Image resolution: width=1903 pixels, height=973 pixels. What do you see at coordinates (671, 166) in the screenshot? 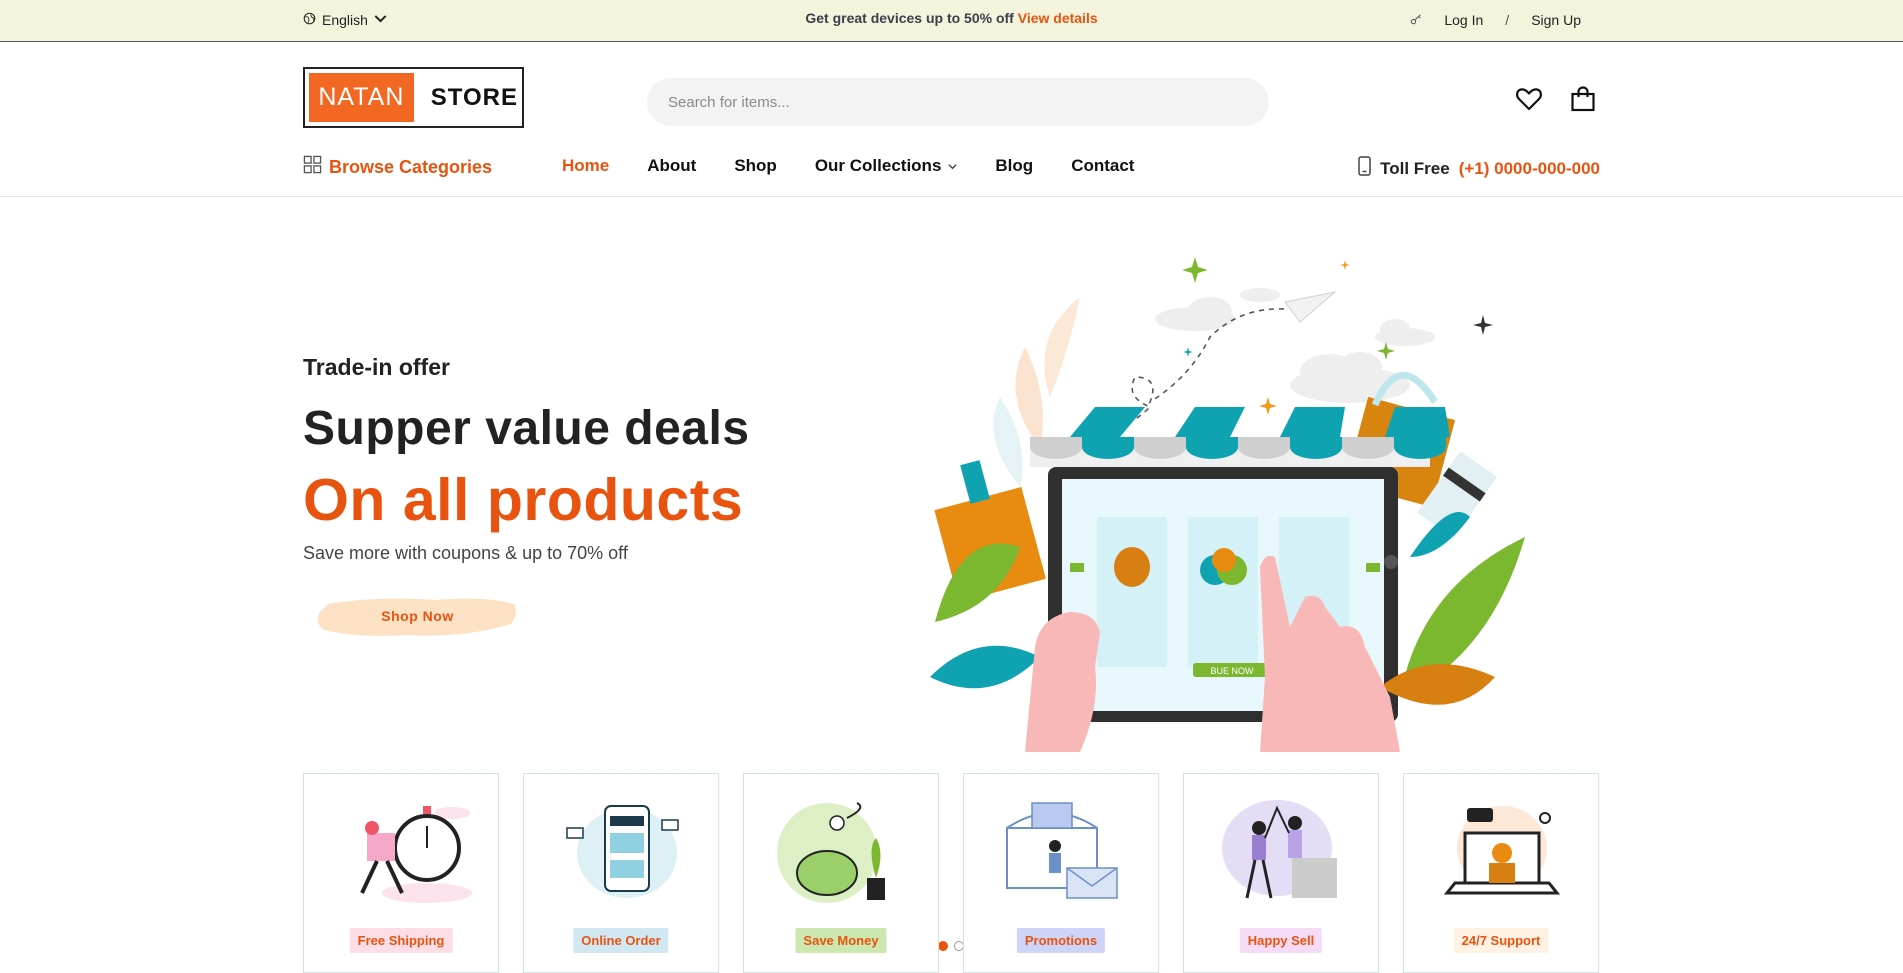
I see `nav-item-about: About` at bounding box center [671, 166].